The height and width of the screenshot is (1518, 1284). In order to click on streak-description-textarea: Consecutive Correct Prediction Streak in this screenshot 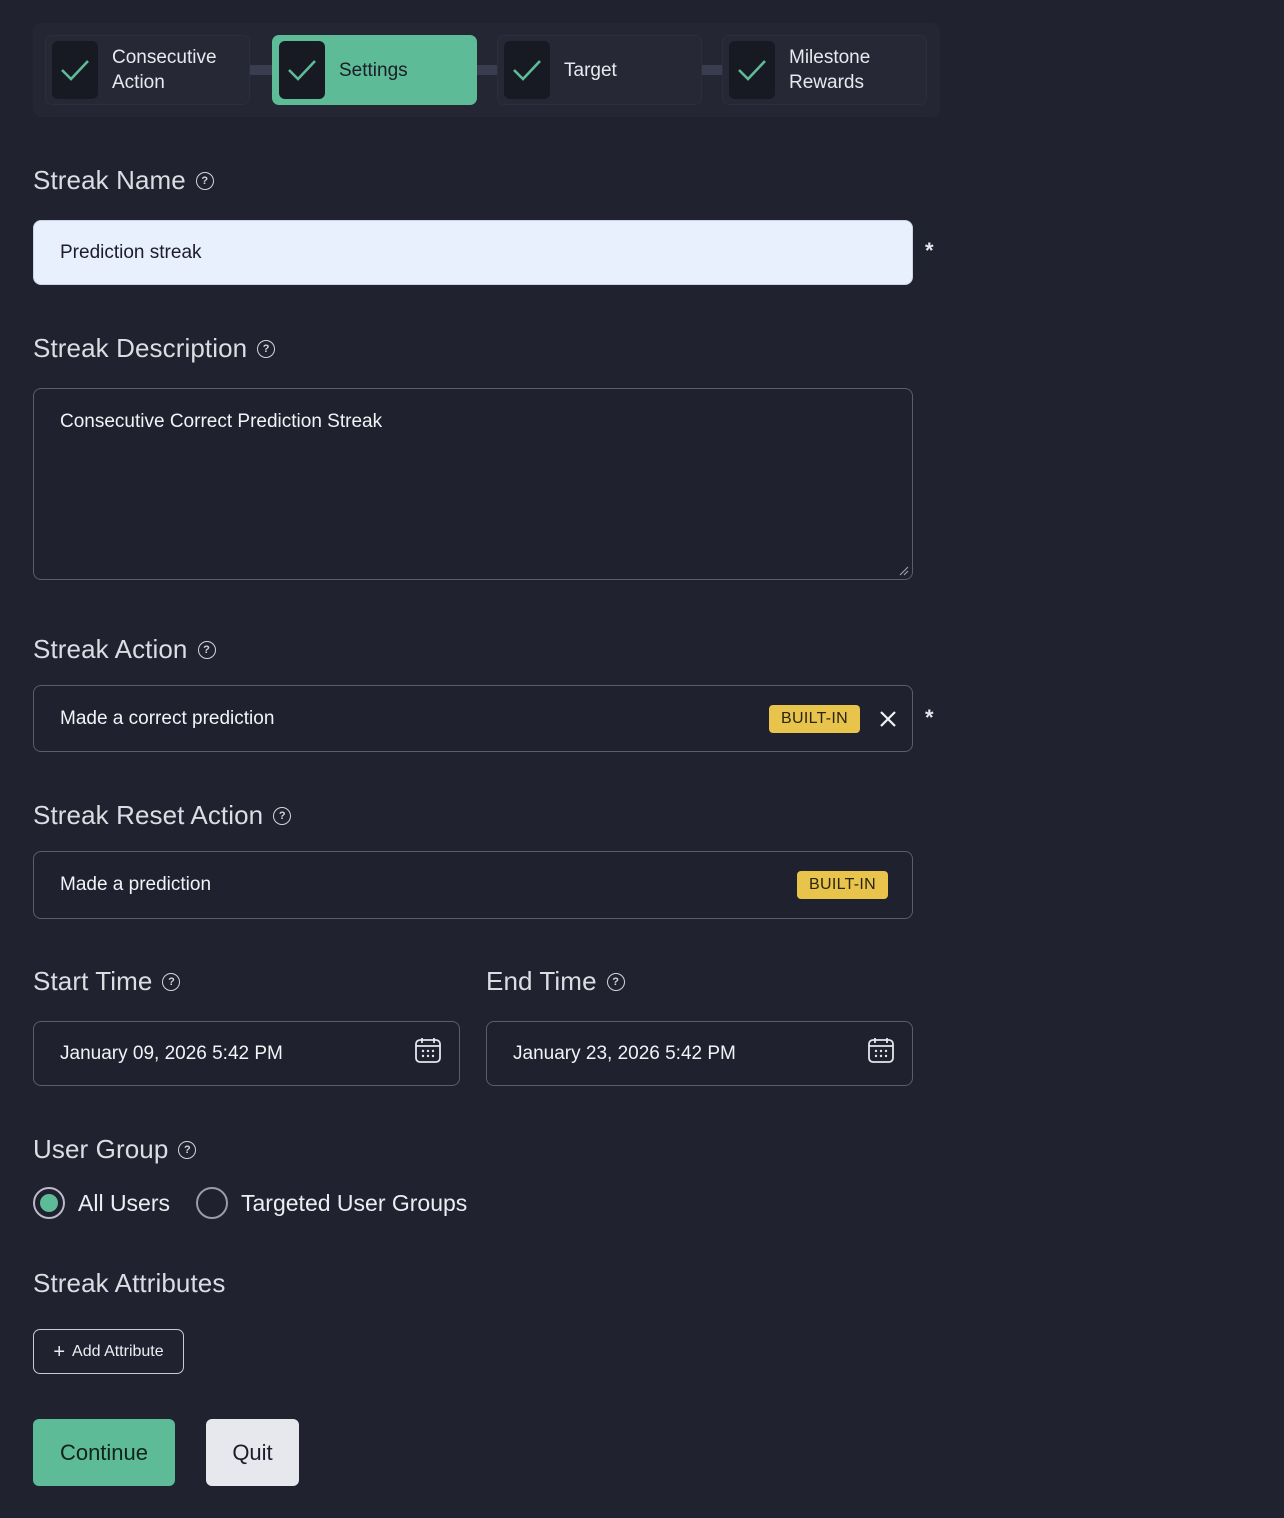, I will do `click(473, 484)`.